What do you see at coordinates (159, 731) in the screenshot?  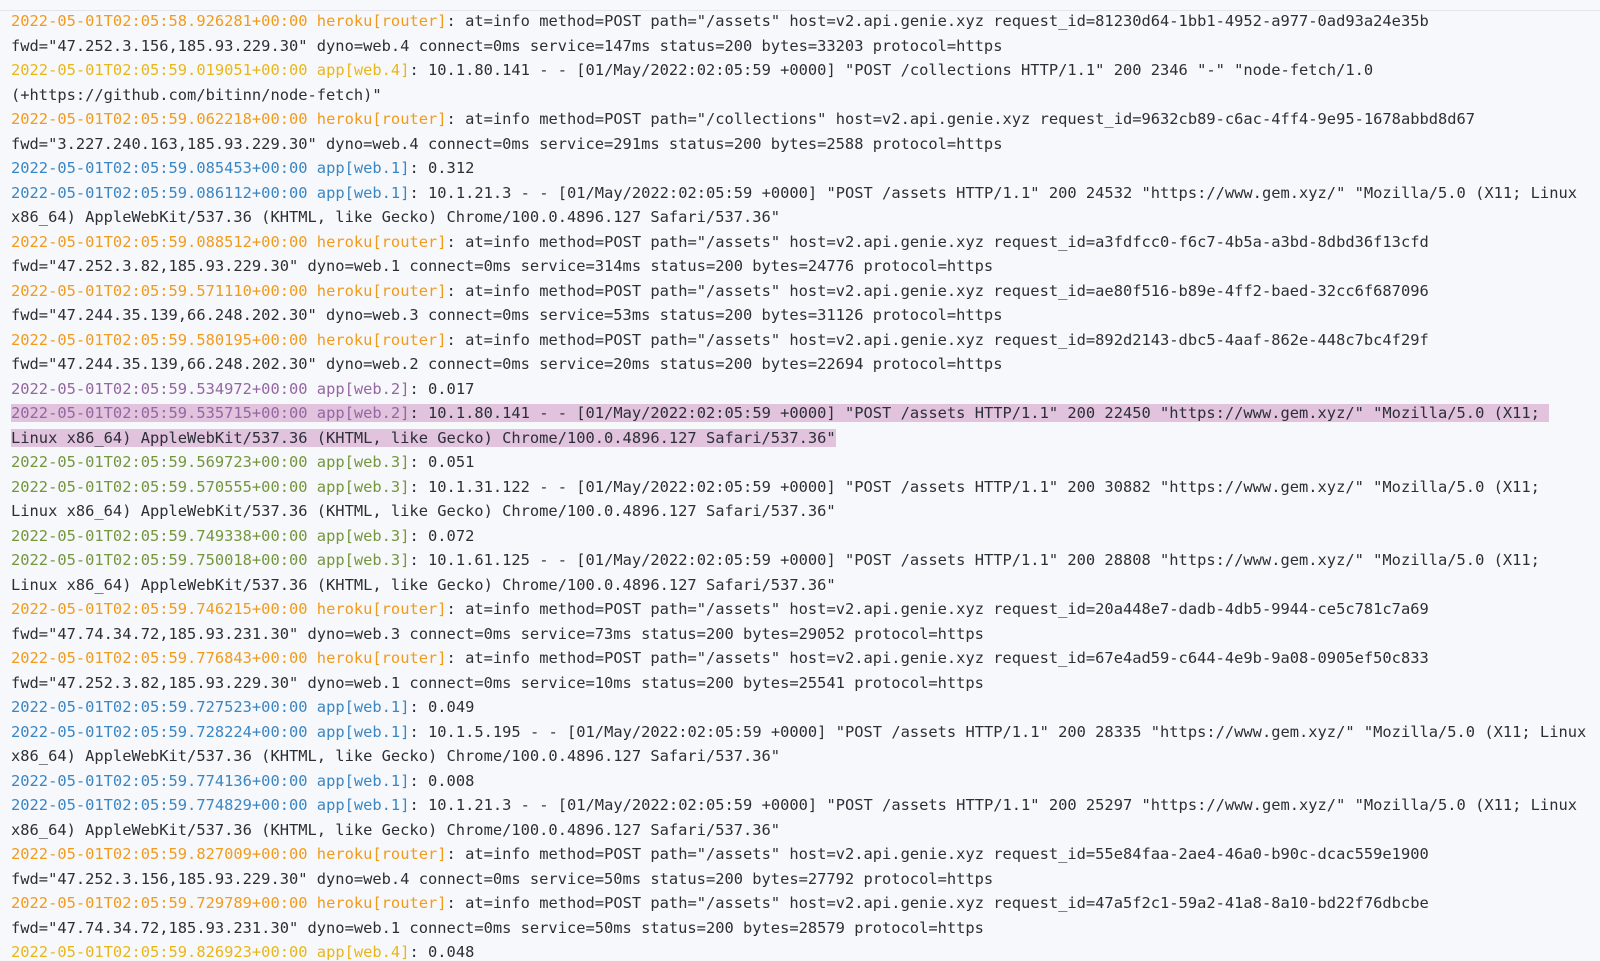 I see `log-timestamp: 2022-05-01T02:05:59.728224+00:00` at bounding box center [159, 731].